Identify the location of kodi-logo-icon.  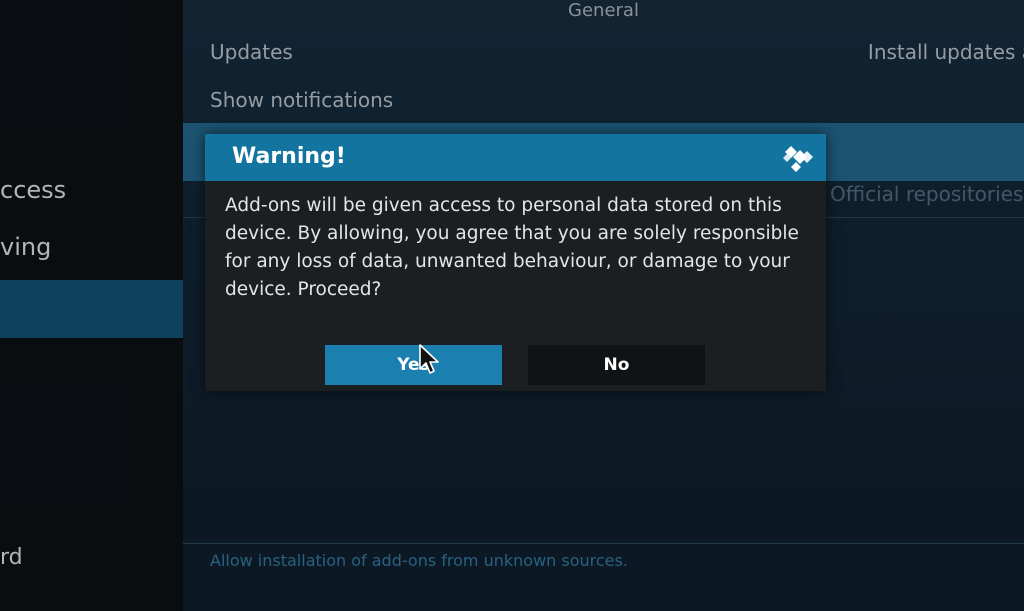
(798, 159).